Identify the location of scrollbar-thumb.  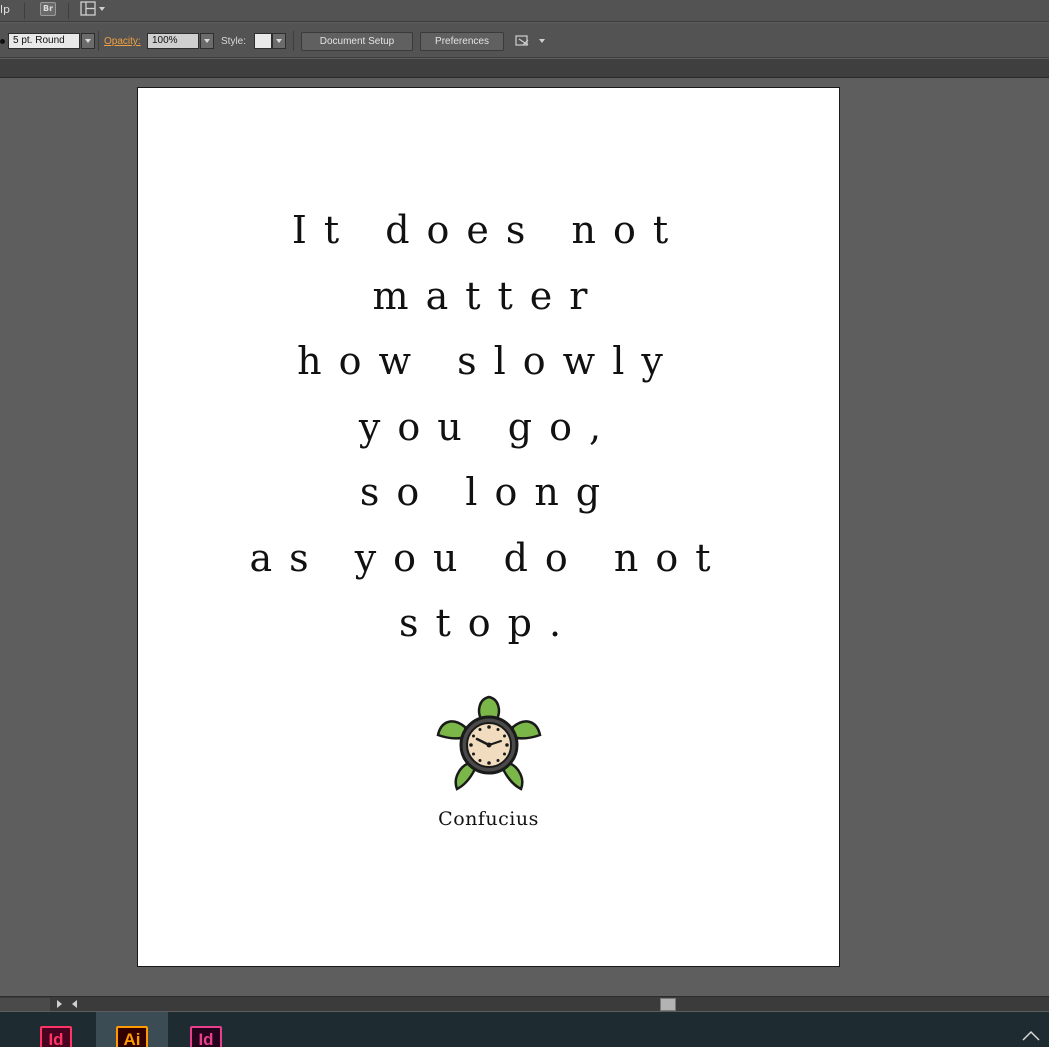
(668, 1004).